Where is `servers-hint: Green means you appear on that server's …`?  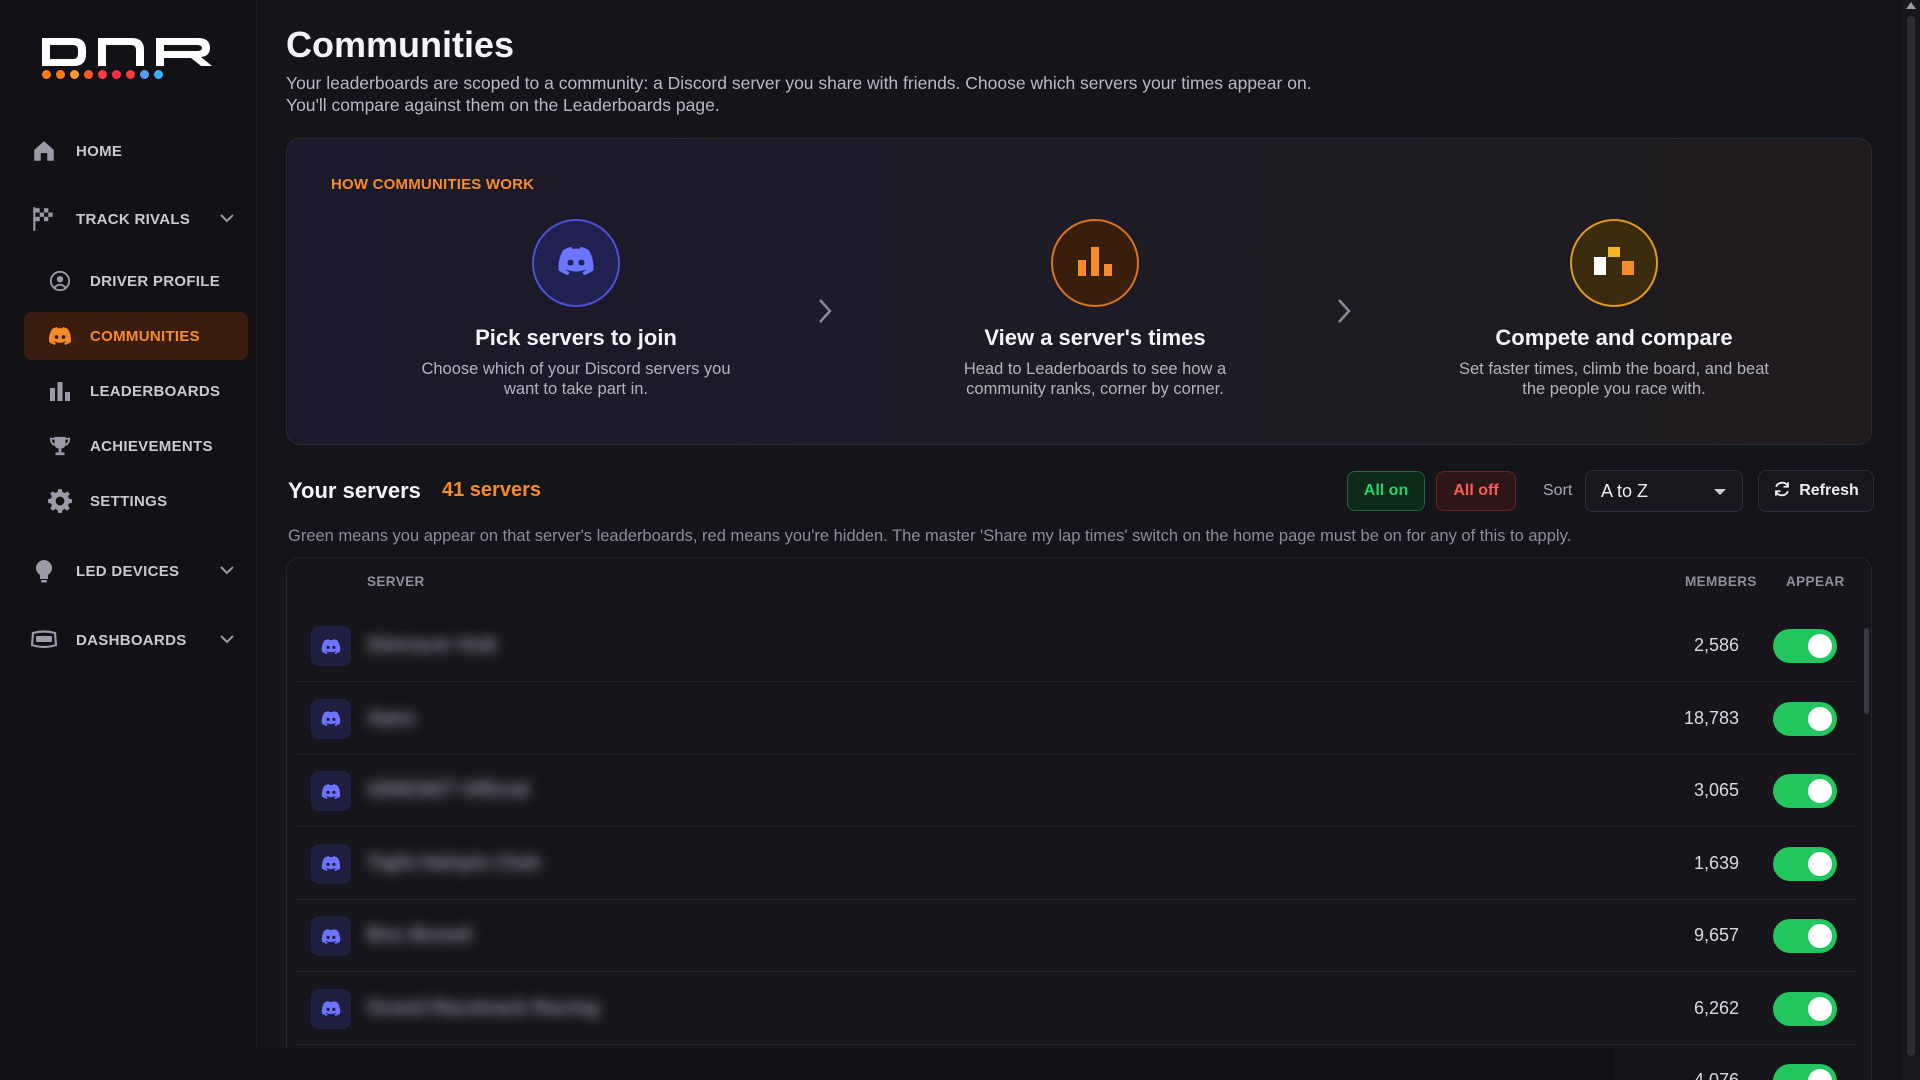 servers-hint: Green means you appear on that server's … is located at coordinates (930, 536).